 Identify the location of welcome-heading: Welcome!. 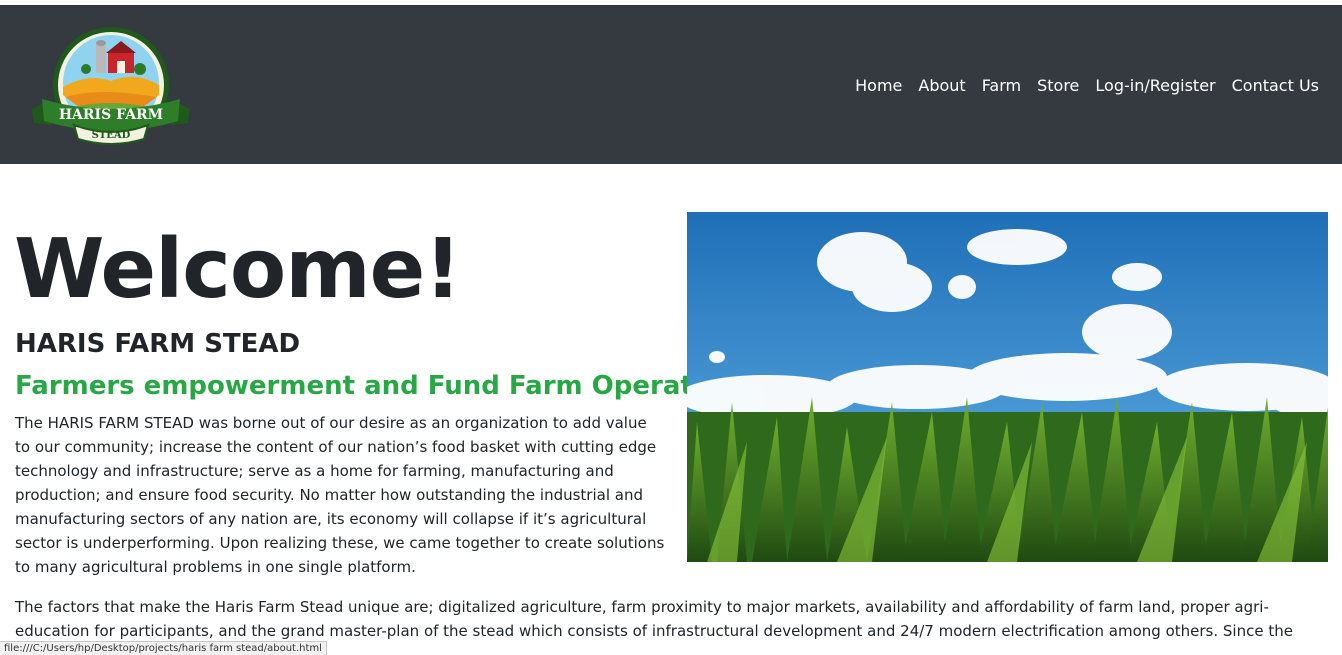
(238, 269).